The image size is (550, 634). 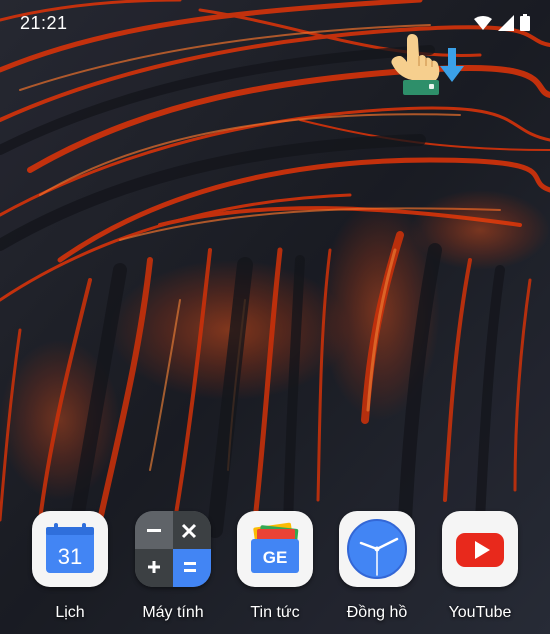 What do you see at coordinates (44, 23) in the screenshot?
I see `status-clock: 21:21` at bounding box center [44, 23].